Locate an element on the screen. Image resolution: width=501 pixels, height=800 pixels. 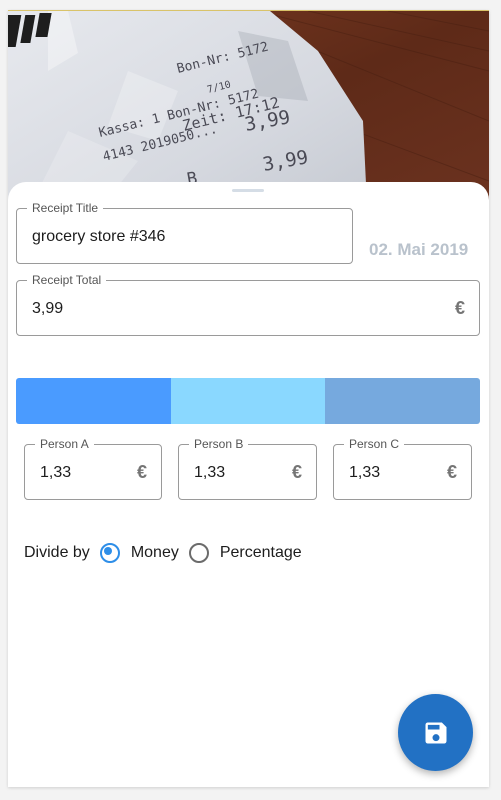
divide-by-label: Divide by is located at coordinates (57, 552).